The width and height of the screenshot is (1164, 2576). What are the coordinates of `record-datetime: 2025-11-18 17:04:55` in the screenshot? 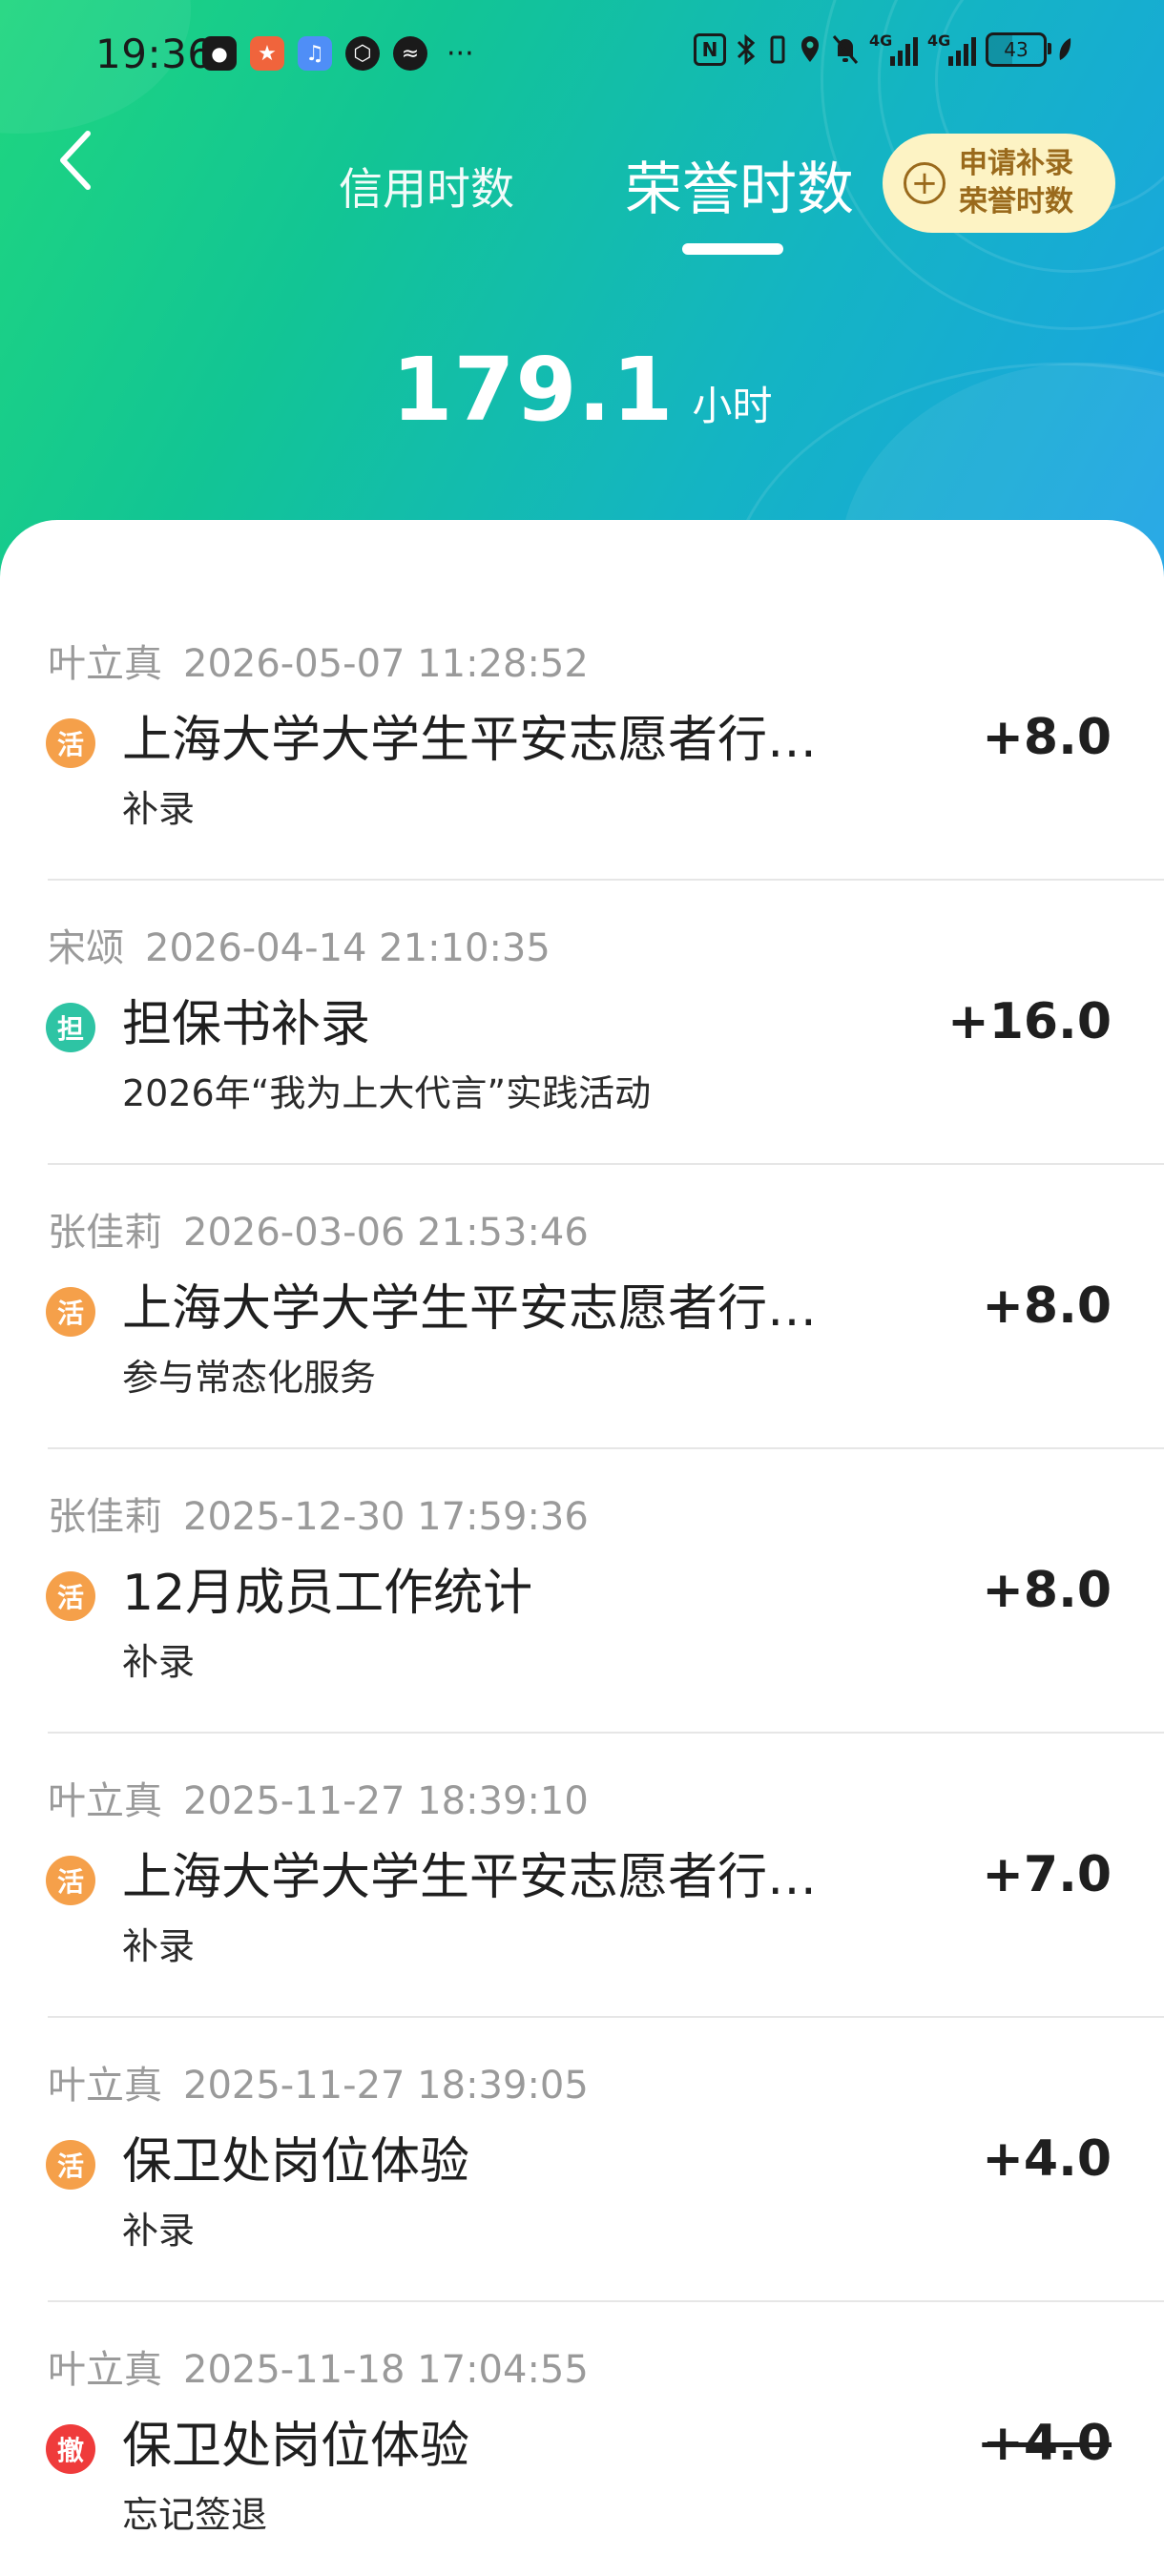 It's located at (386, 2370).